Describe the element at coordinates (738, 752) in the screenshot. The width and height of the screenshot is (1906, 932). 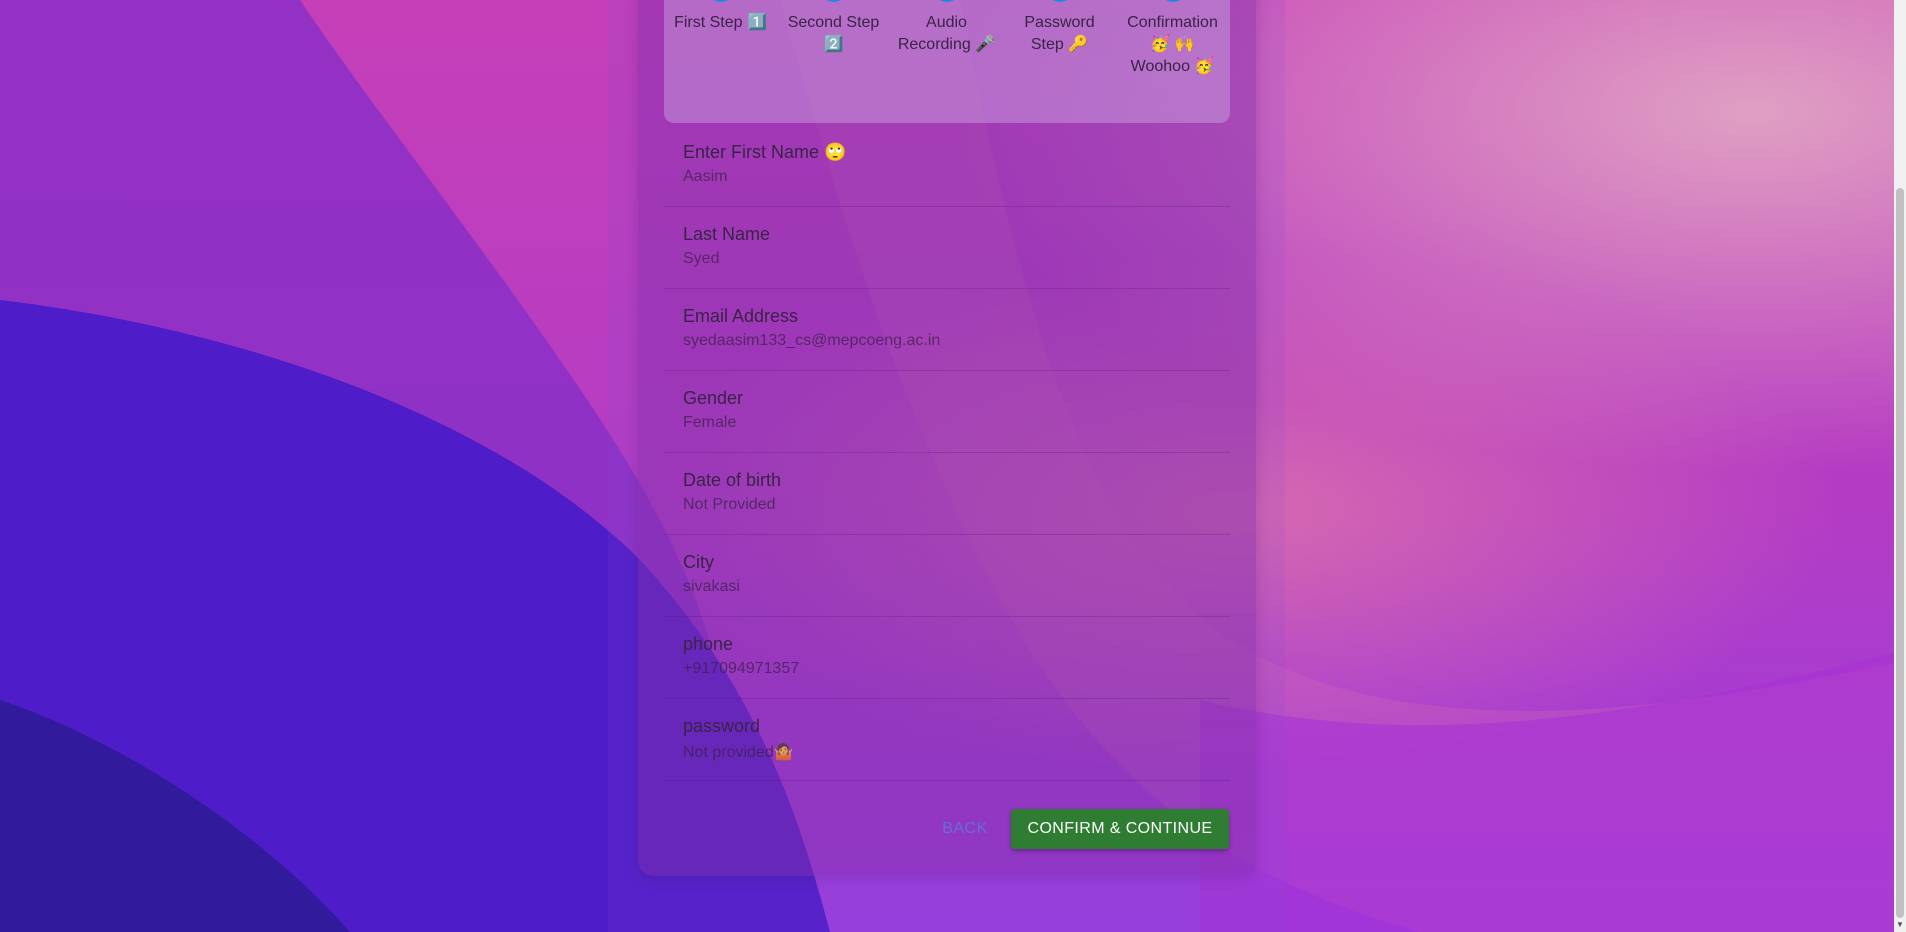
I see `field-value: Not provided🤷` at that location.